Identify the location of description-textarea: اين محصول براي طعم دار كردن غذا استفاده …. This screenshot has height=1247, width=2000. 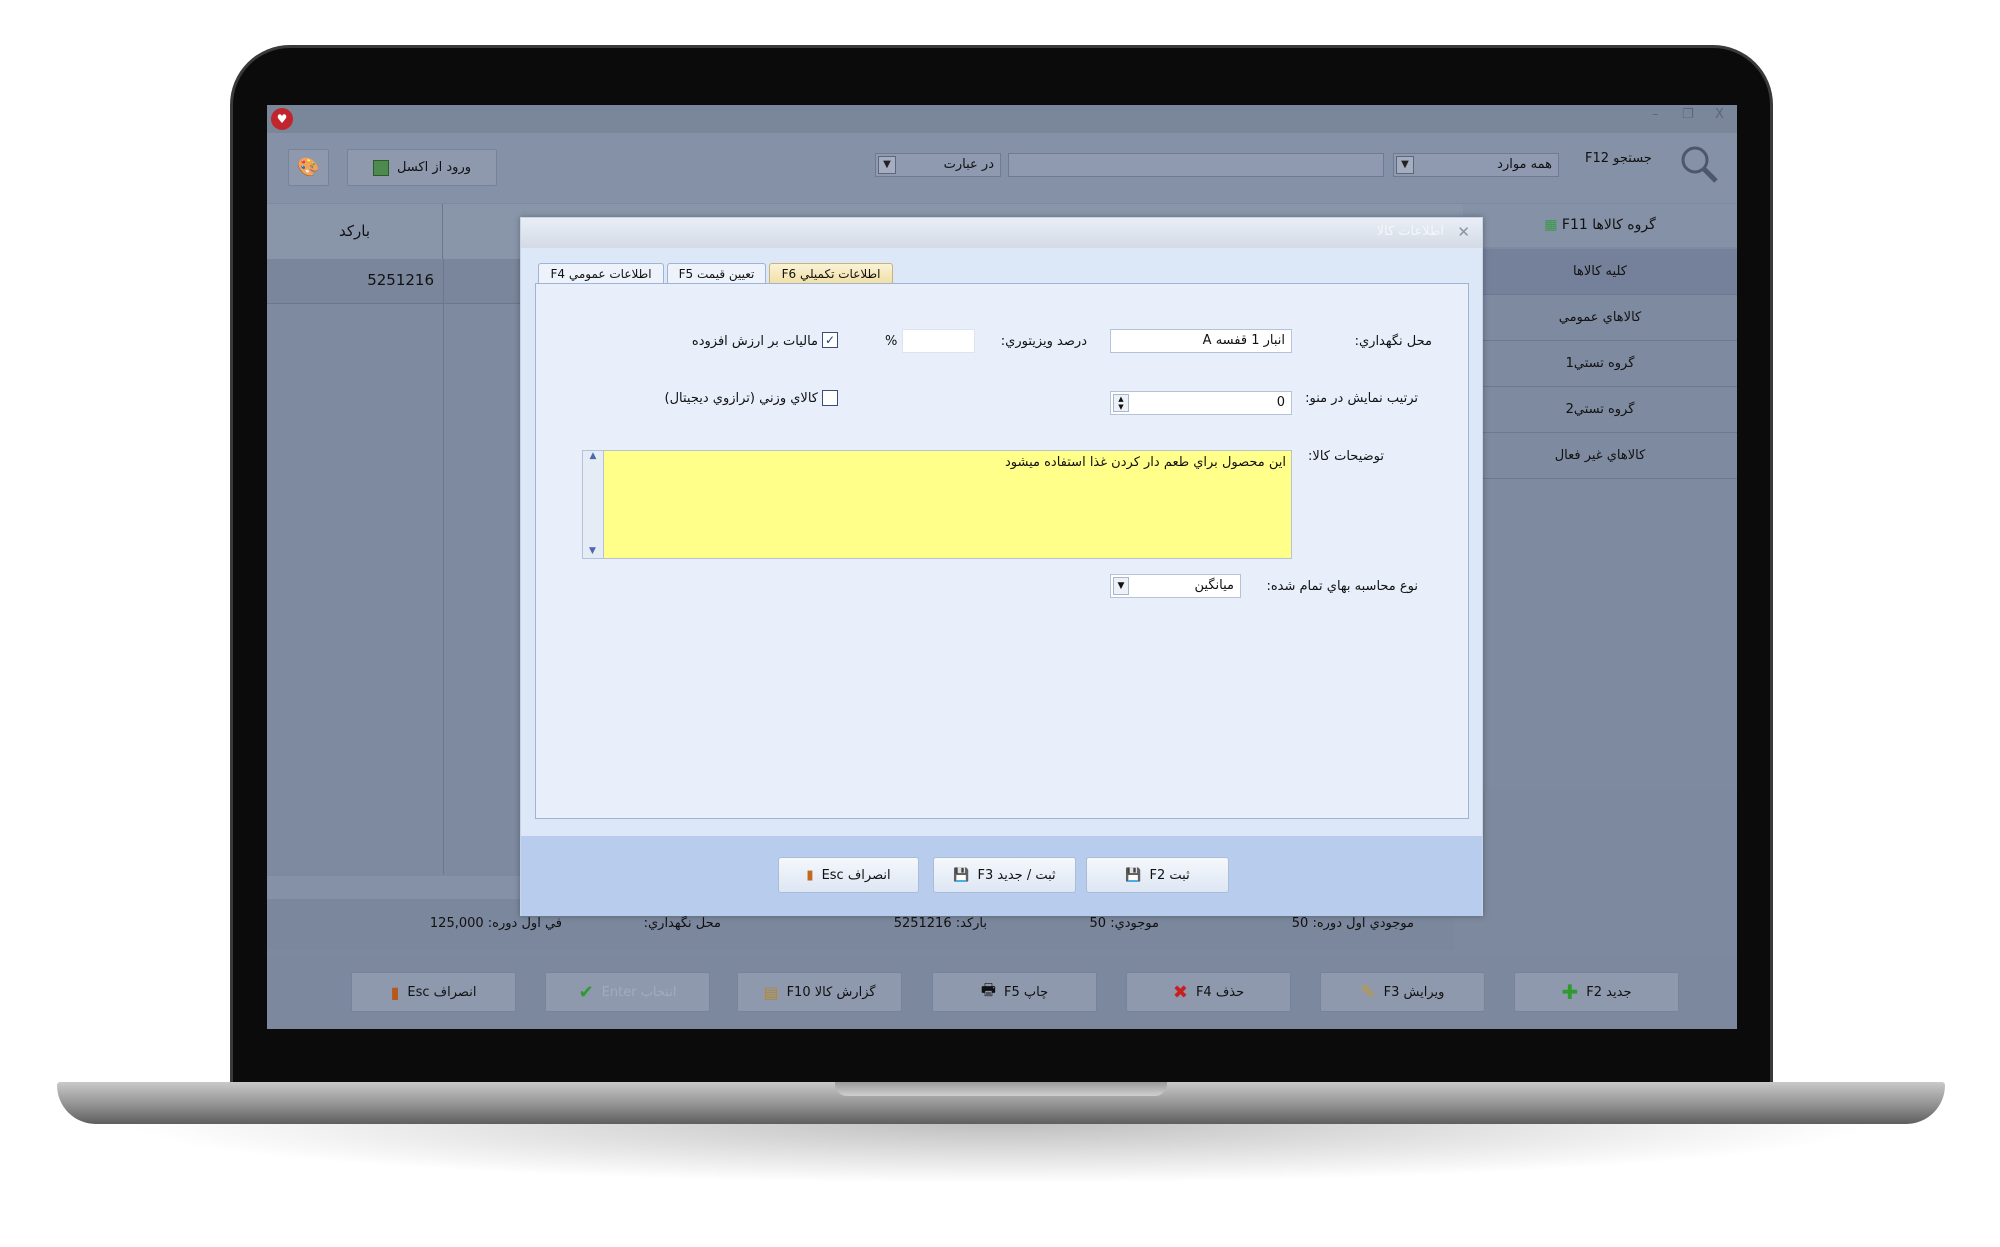
(937, 504).